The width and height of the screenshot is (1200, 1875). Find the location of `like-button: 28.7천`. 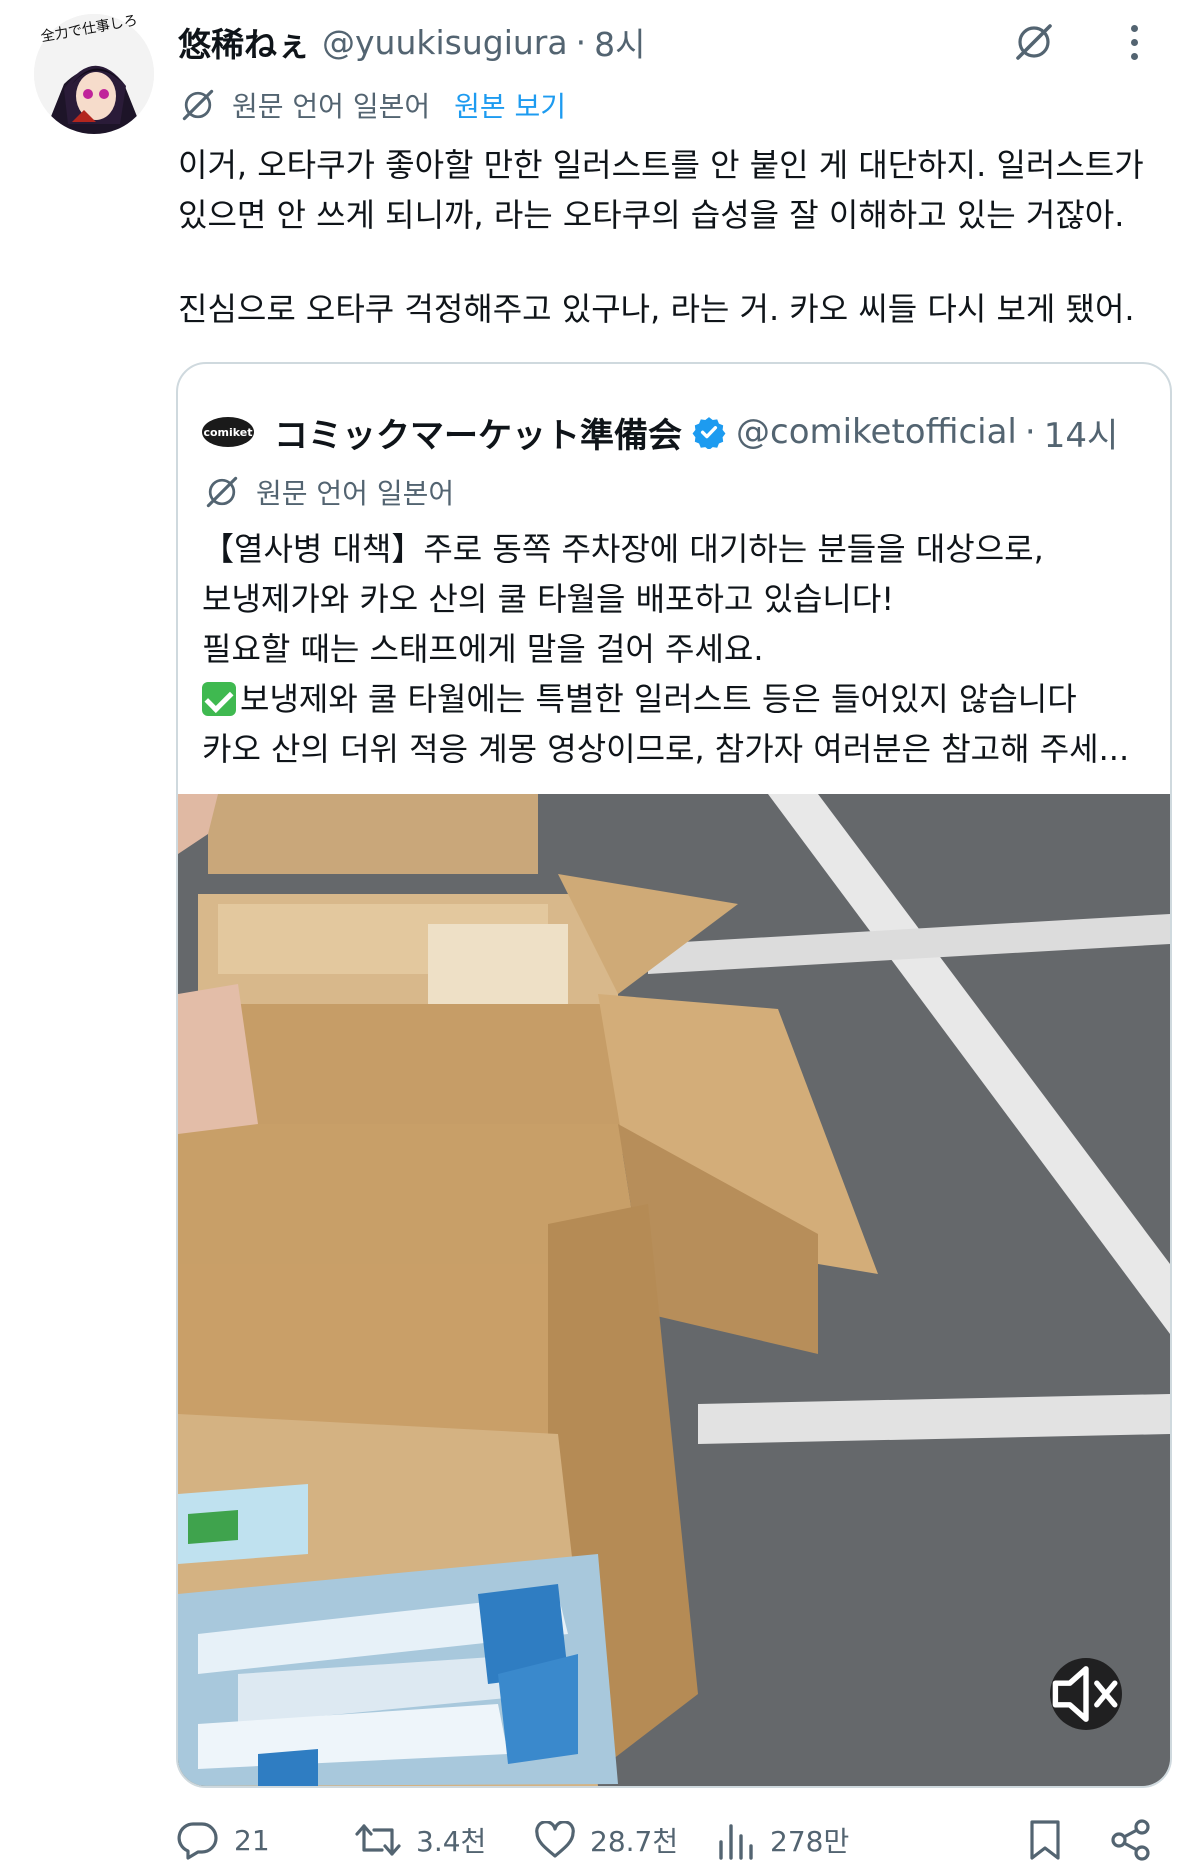

like-button: 28.7천 is located at coordinates (606, 1840).